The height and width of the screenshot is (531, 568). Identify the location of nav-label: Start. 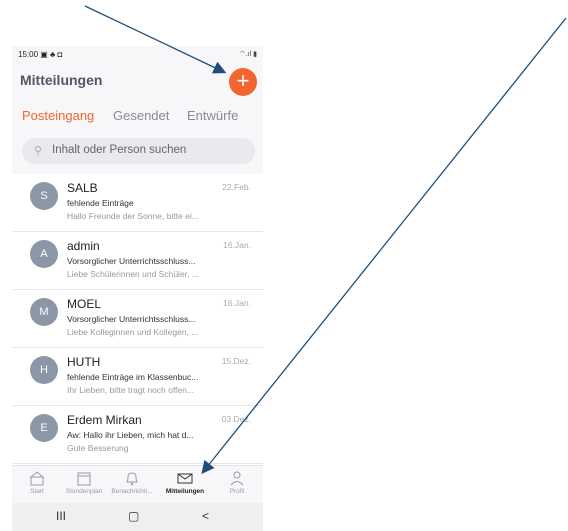
(37, 491).